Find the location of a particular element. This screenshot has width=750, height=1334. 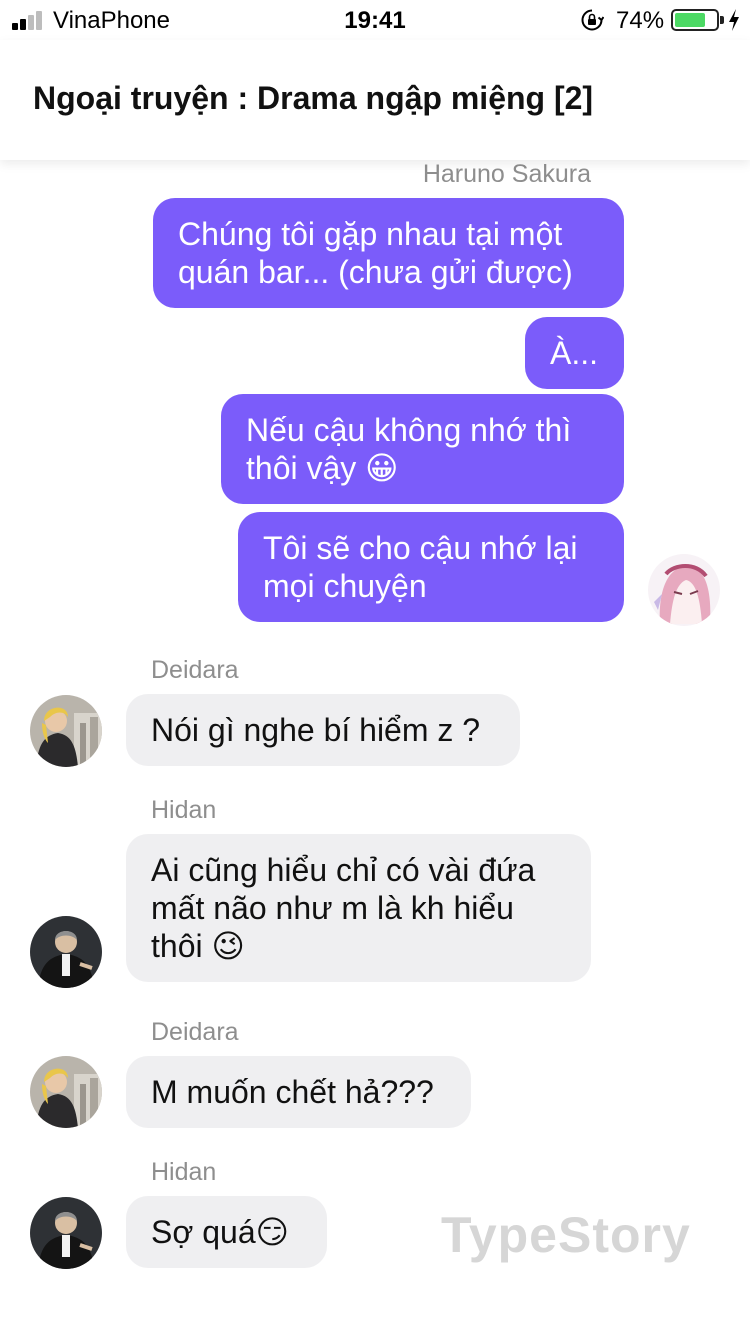

message-line: Tôi sẽ cho cậu nhớ lại is located at coordinates (420, 548).